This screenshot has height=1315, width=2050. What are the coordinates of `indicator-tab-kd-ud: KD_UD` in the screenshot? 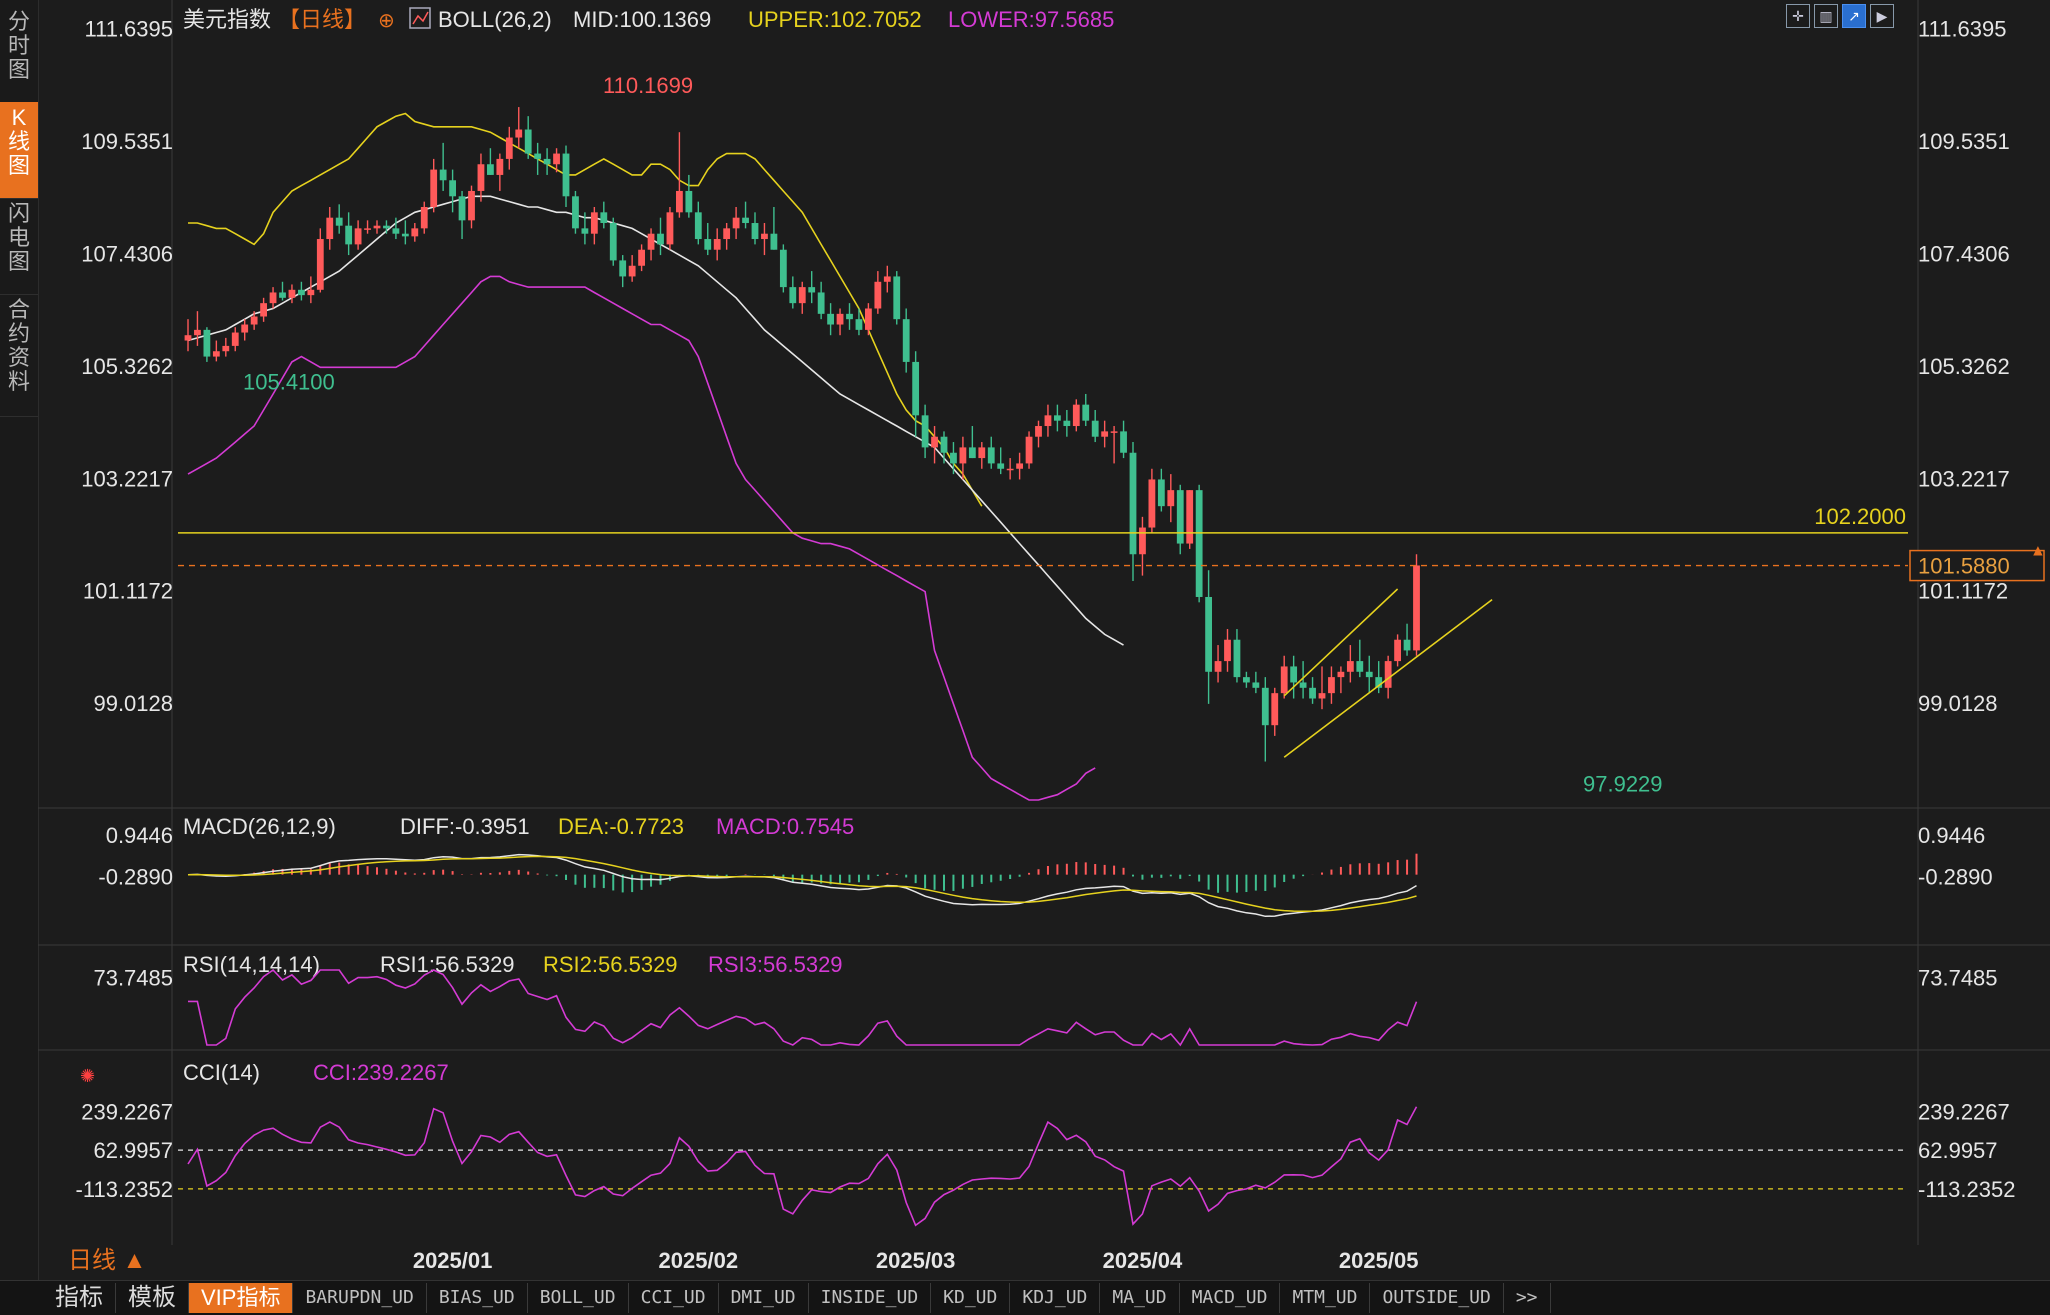 It's located at (971, 1298).